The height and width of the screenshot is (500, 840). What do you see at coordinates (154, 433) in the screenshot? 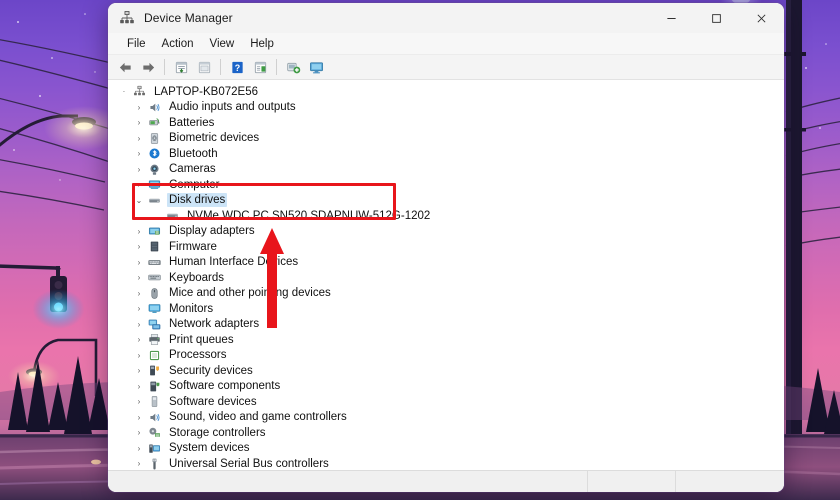
I see `storage-controller-icon` at bounding box center [154, 433].